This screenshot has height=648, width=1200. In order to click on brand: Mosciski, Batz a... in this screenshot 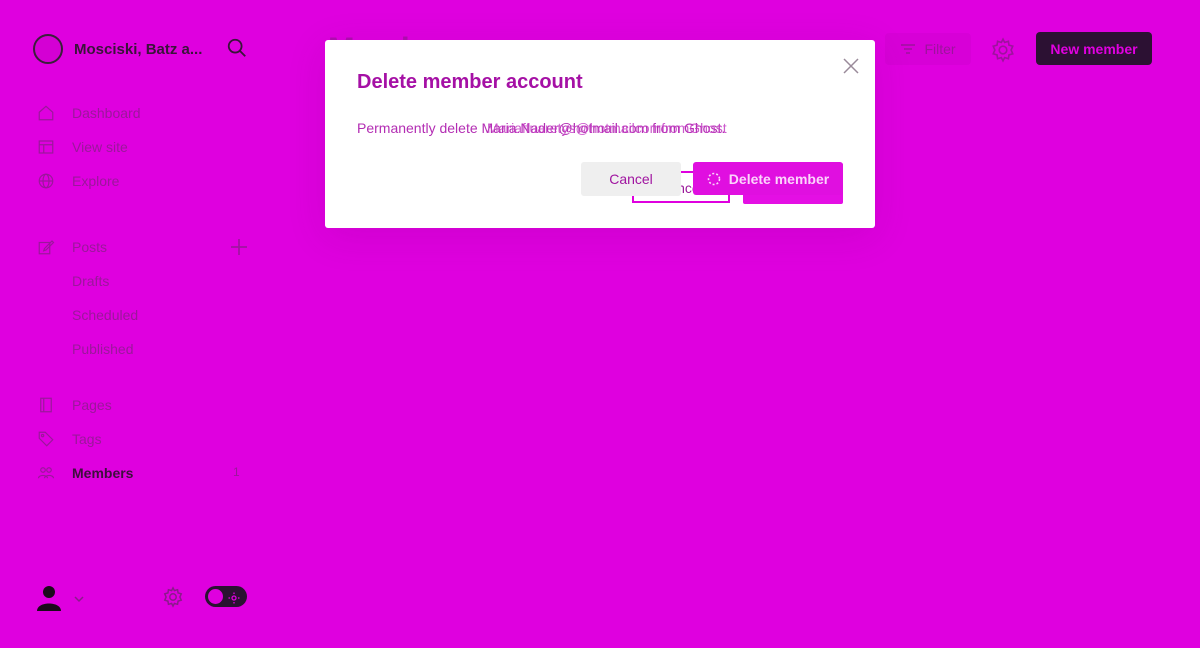, I will do `click(117, 49)`.